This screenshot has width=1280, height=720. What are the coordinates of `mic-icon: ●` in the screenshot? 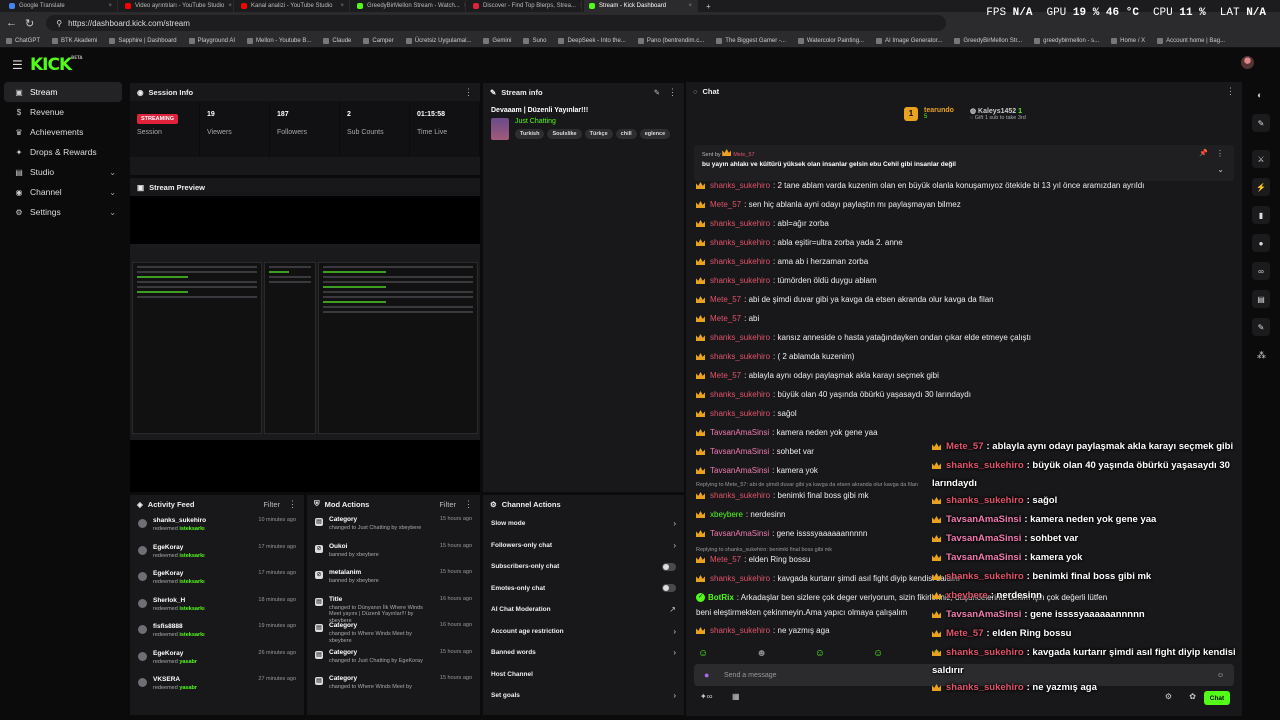 It's located at (706, 675).